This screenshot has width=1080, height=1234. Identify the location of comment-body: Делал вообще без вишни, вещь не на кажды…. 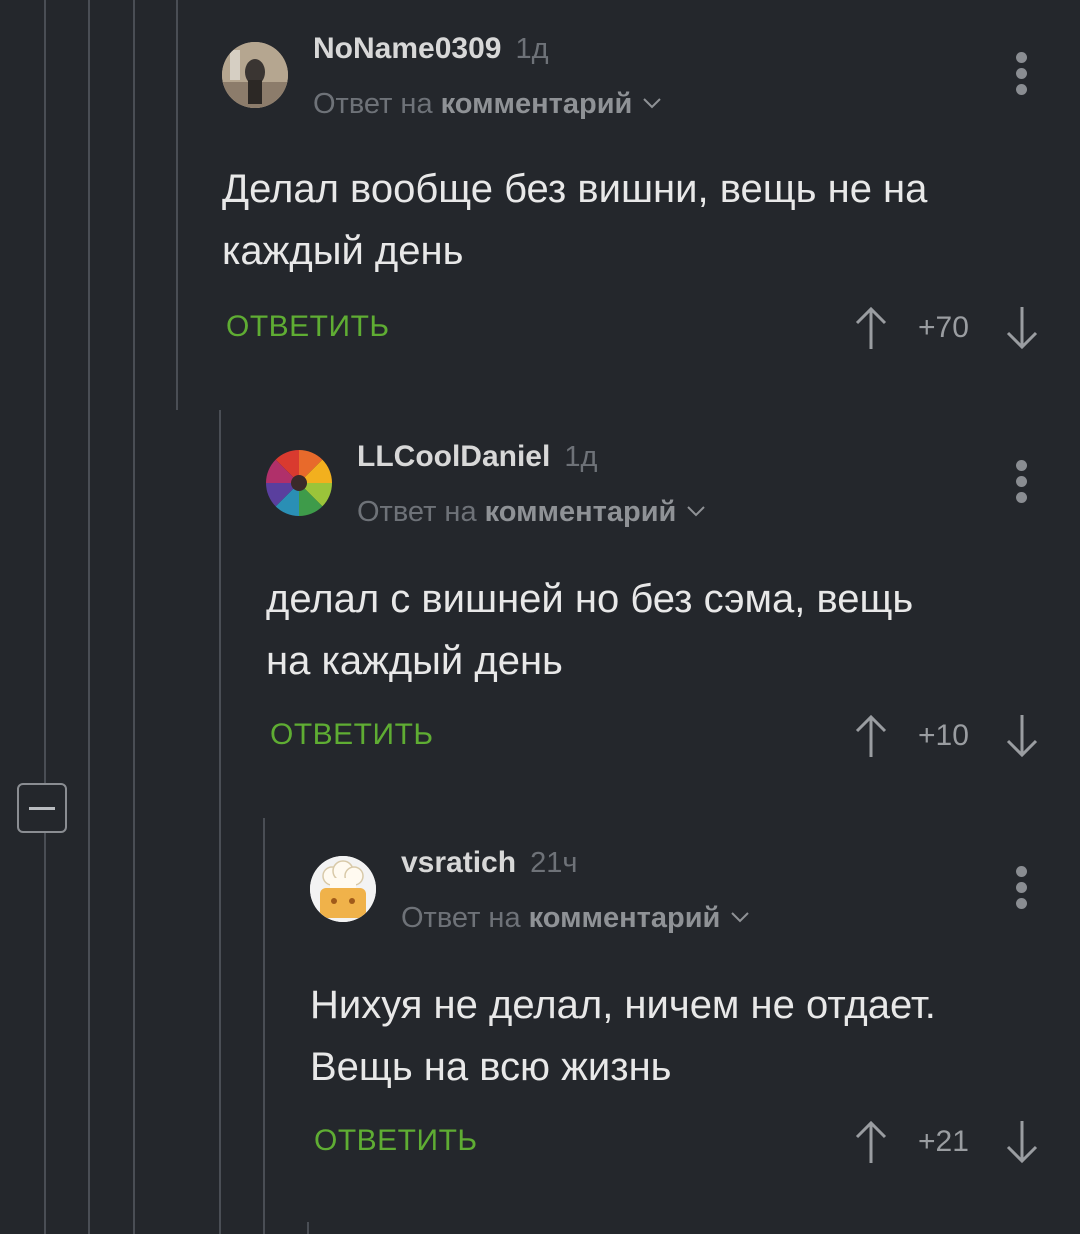
(574, 220).